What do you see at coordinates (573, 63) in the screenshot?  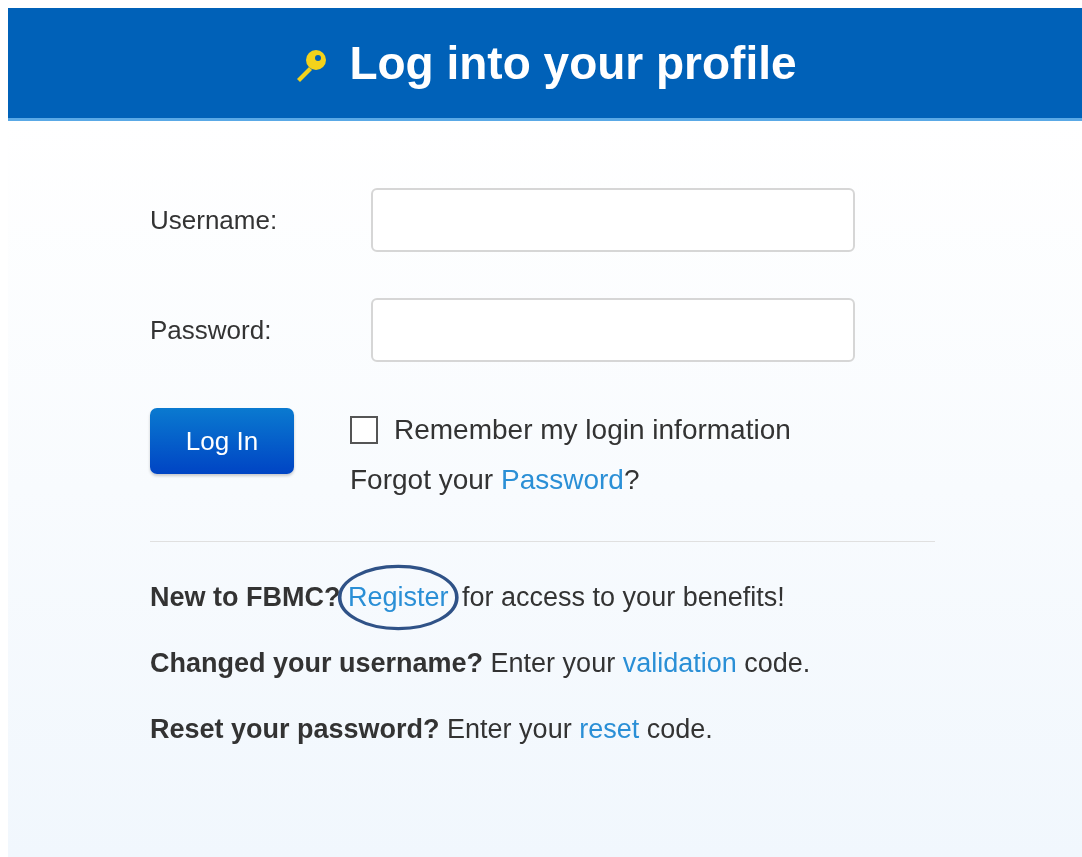 I see `page-title: Log into your profile` at bounding box center [573, 63].